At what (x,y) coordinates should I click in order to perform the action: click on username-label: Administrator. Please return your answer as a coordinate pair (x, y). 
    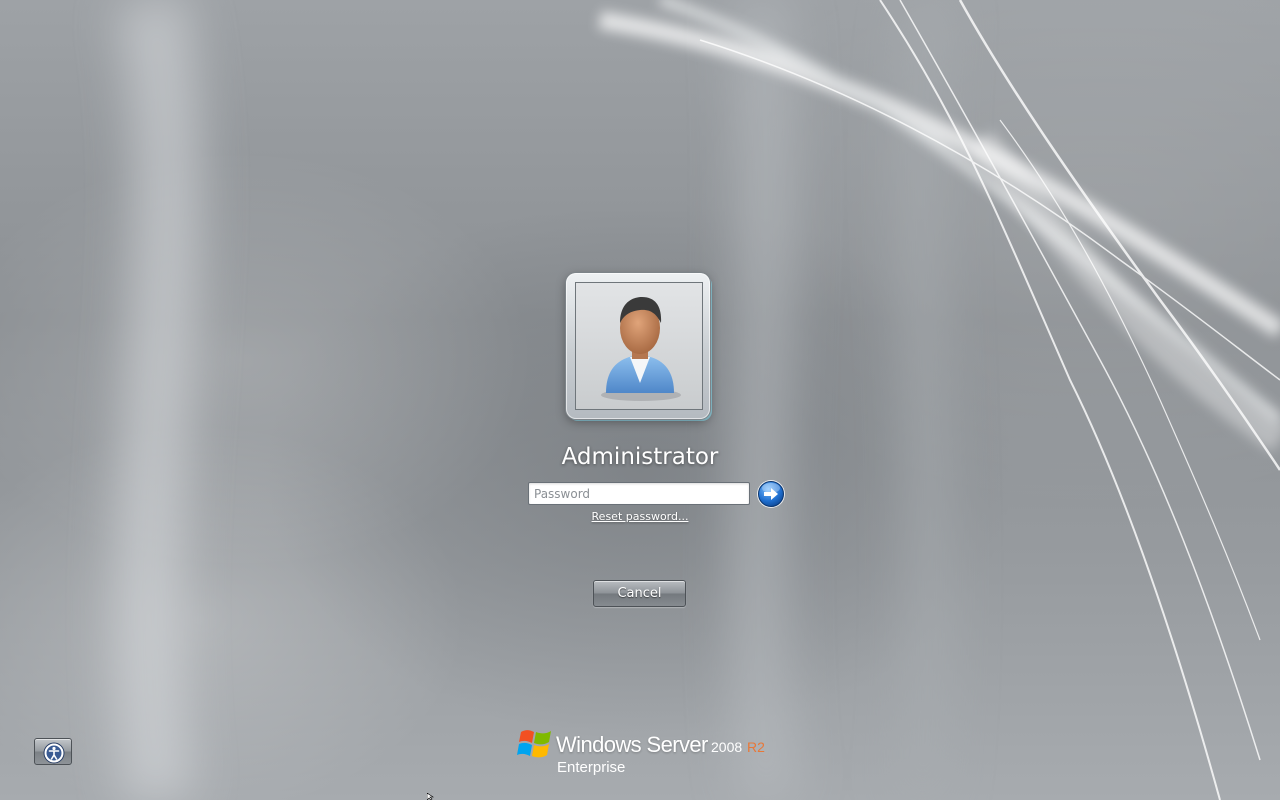
    Looking at the image, I should click on (640, 457).